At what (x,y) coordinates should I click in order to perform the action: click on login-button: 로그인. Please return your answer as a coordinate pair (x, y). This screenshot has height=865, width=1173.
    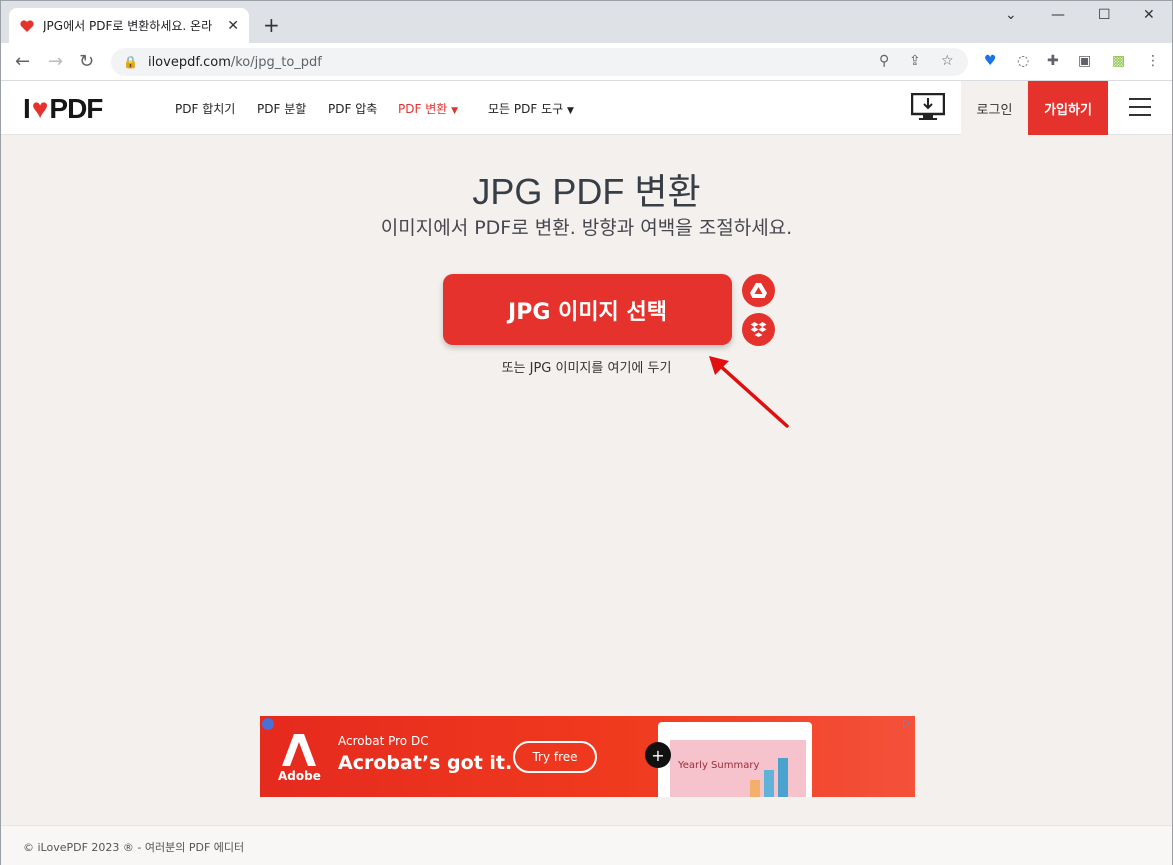
    Looking at the image, I should click on (994, 108).